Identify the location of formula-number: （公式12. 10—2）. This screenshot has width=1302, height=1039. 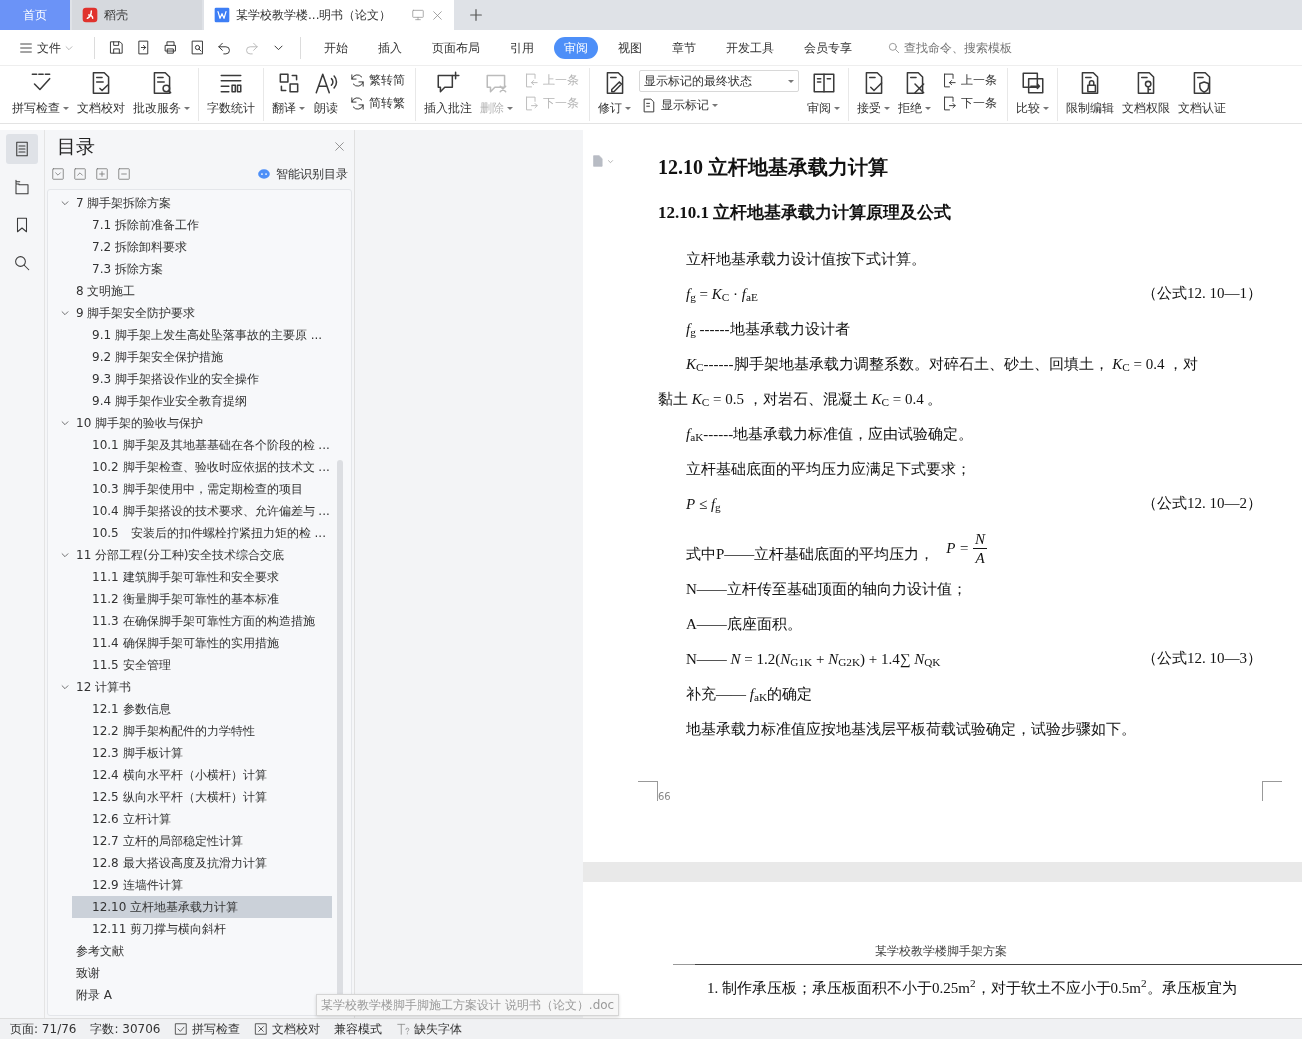
(1202, 504).